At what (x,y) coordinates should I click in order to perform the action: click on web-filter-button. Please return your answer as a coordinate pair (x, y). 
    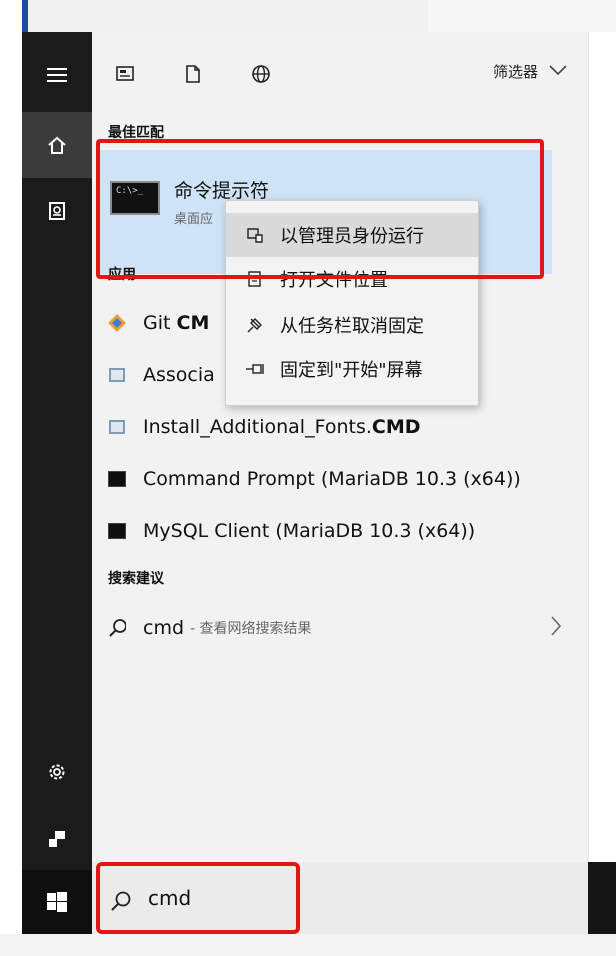
    Looking at the image, I should click on (261, 74).